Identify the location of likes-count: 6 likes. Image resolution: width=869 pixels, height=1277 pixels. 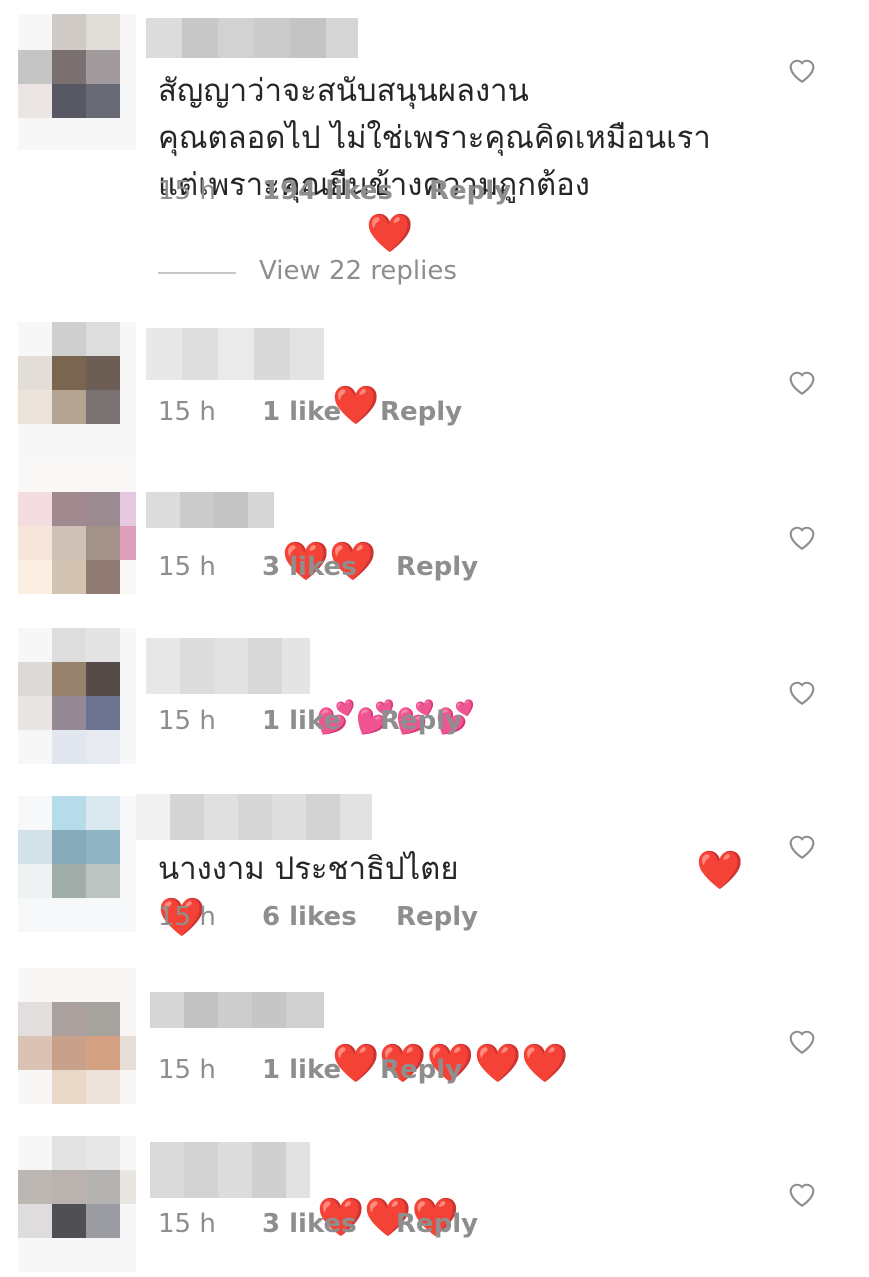
(309, 917).